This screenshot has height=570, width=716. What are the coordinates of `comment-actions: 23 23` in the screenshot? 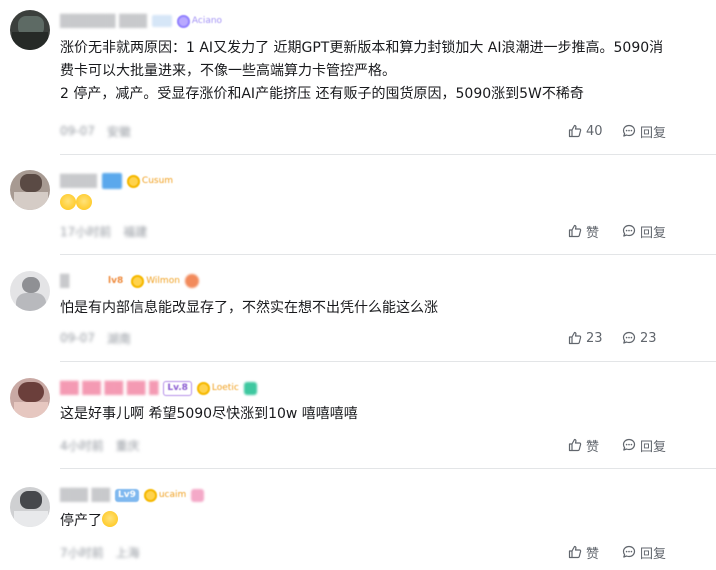 It's located at (612, 338).